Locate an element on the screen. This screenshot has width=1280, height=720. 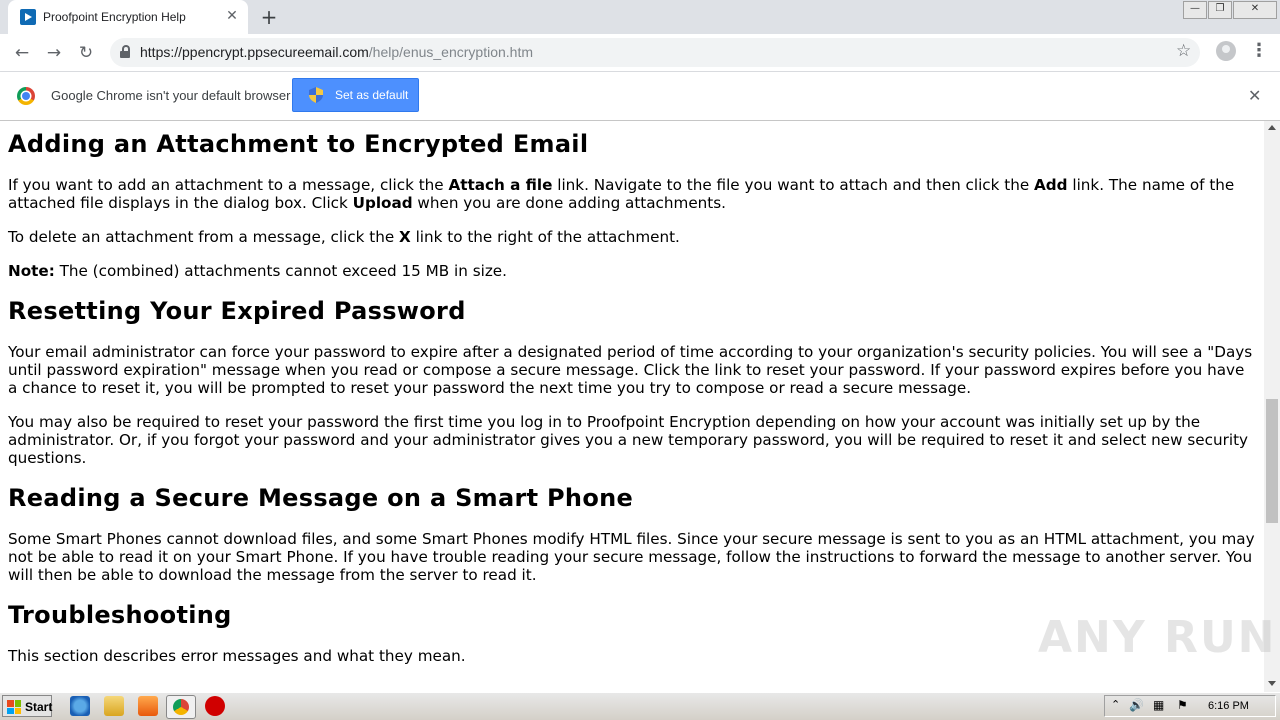
action-center-flag-icon: ⚑ is located at coordinates (1182, 705).